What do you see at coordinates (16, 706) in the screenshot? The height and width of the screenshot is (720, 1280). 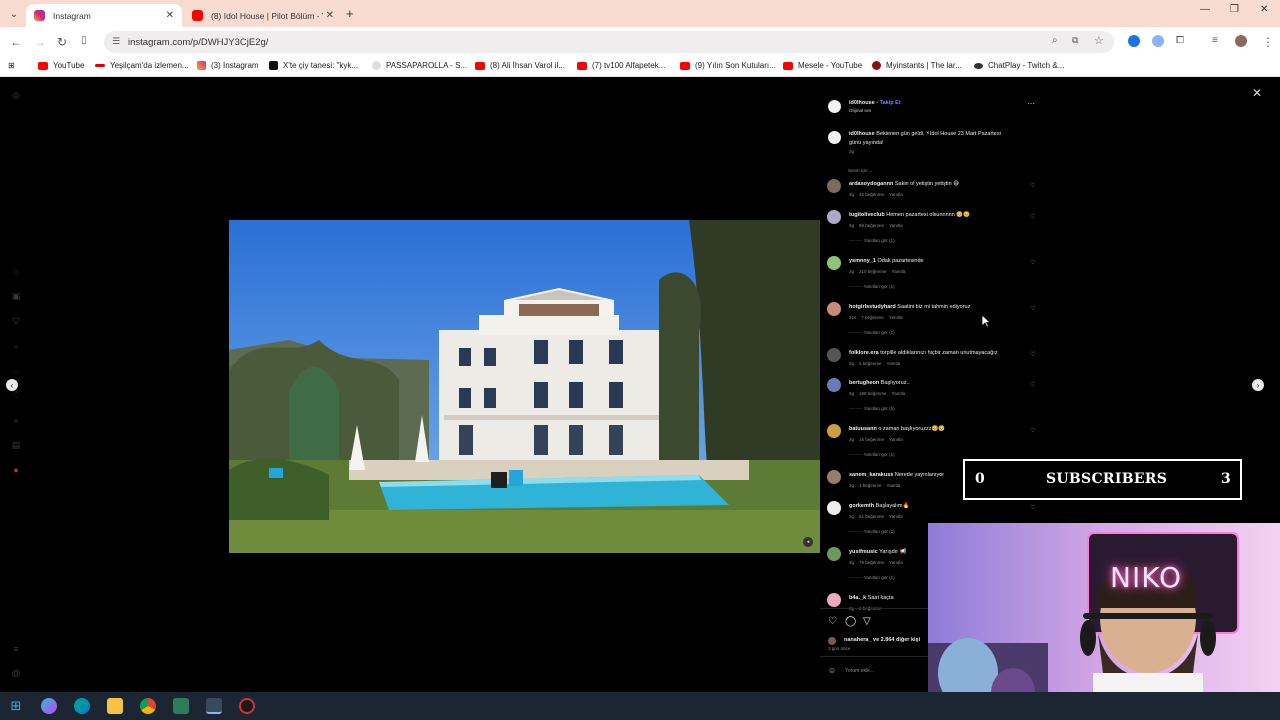 I see `windows-start-icon: ⊞` at bounding box center [16, 706].